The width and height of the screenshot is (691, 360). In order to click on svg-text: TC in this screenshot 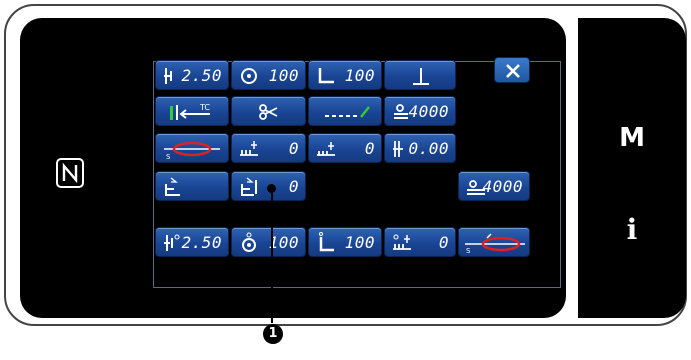, I will do `click(204, 107)`.